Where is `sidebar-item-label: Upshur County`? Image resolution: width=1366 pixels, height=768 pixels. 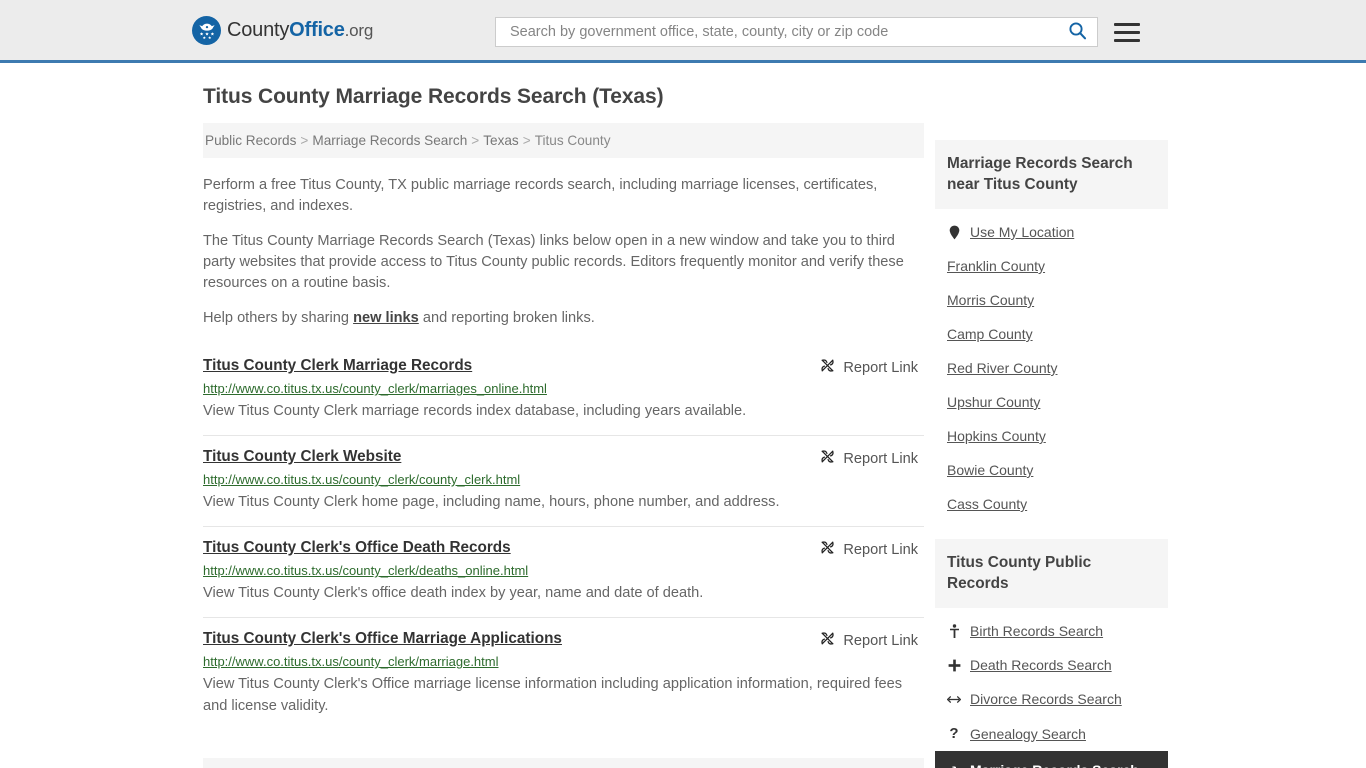
sidebar-item-label: Upshur County is located at coordinates (994, 402).